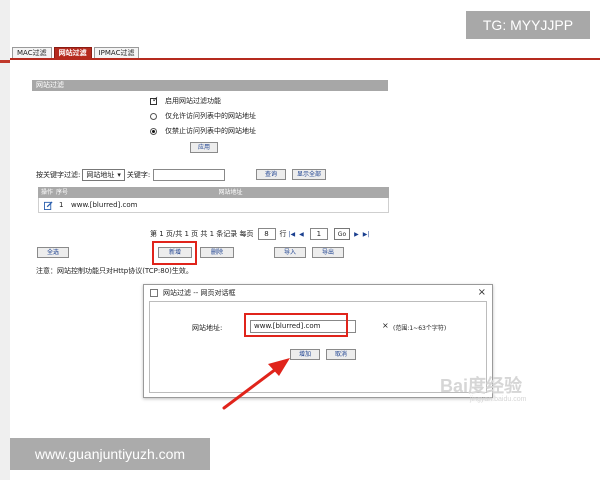  I want to click on url-label: 网站地址:, so click(207, 328).